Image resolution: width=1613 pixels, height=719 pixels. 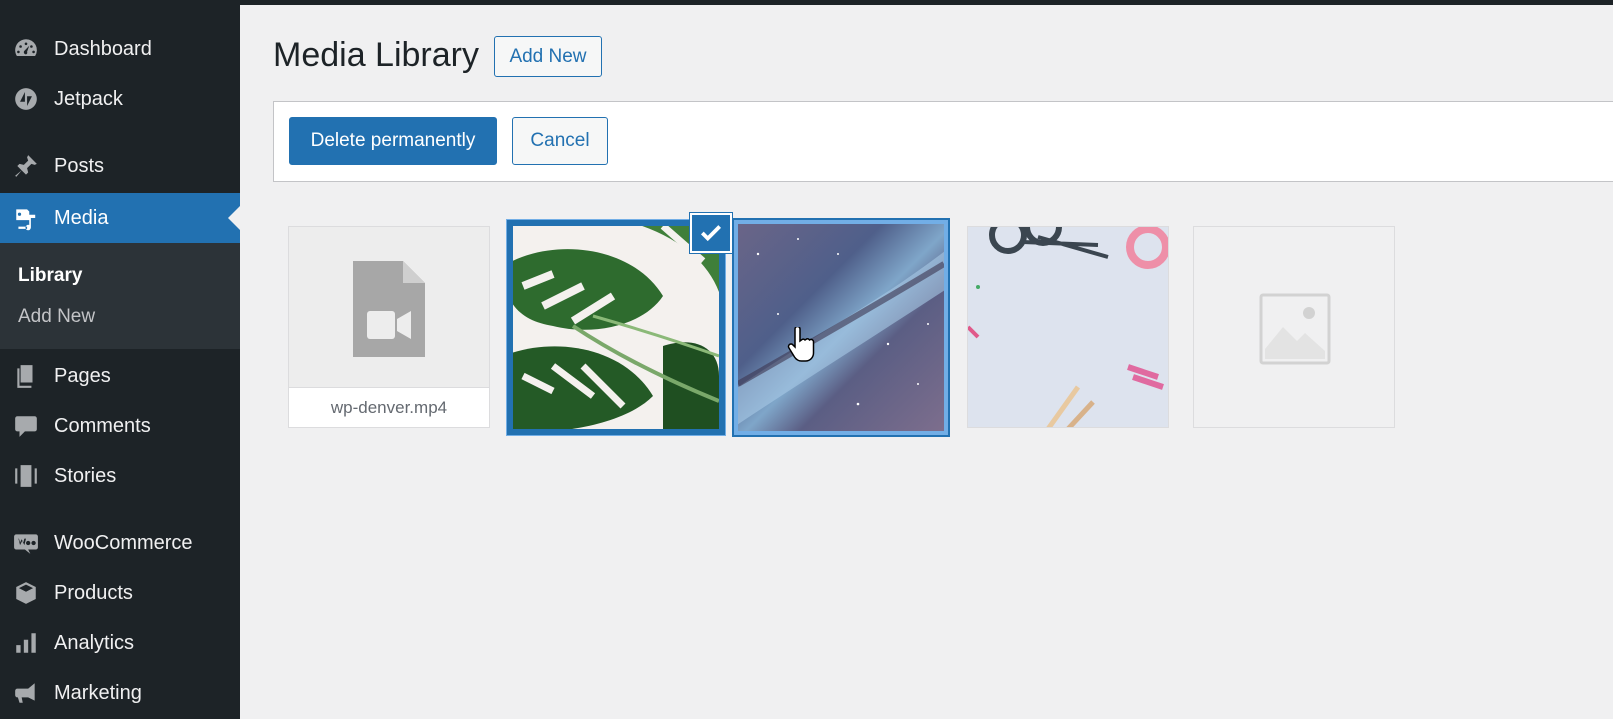 I want to click on sidebar-item-comments: Comments, so click(x=120, y=426).